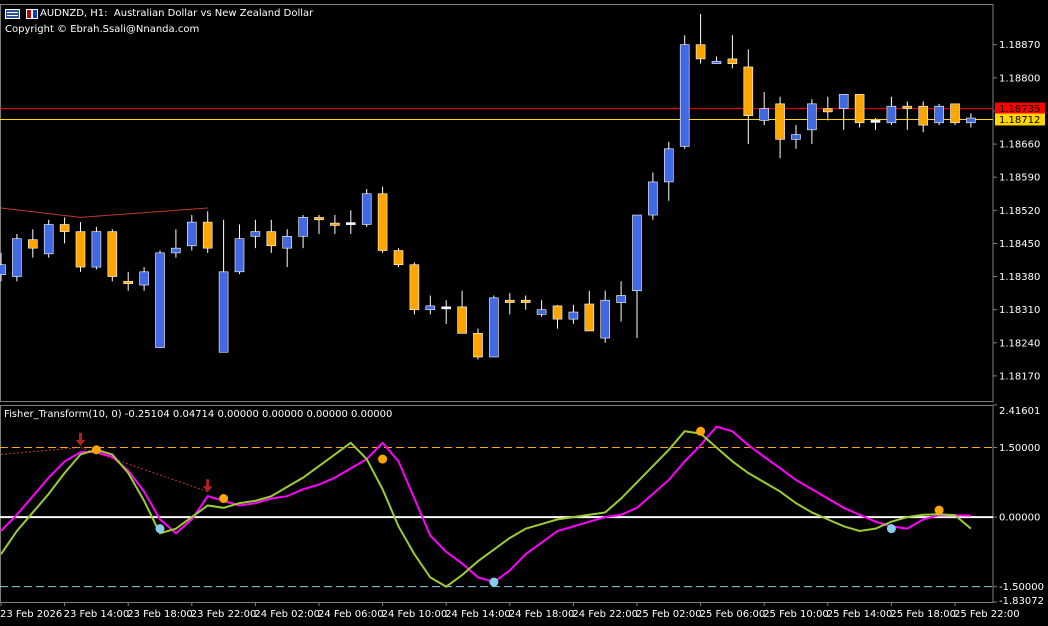 The image size is (1048, 626). What do you see at coordinates (12, 14) in the screenshot?
I see `chart-menu-icon` at bounding box center [12, 14].